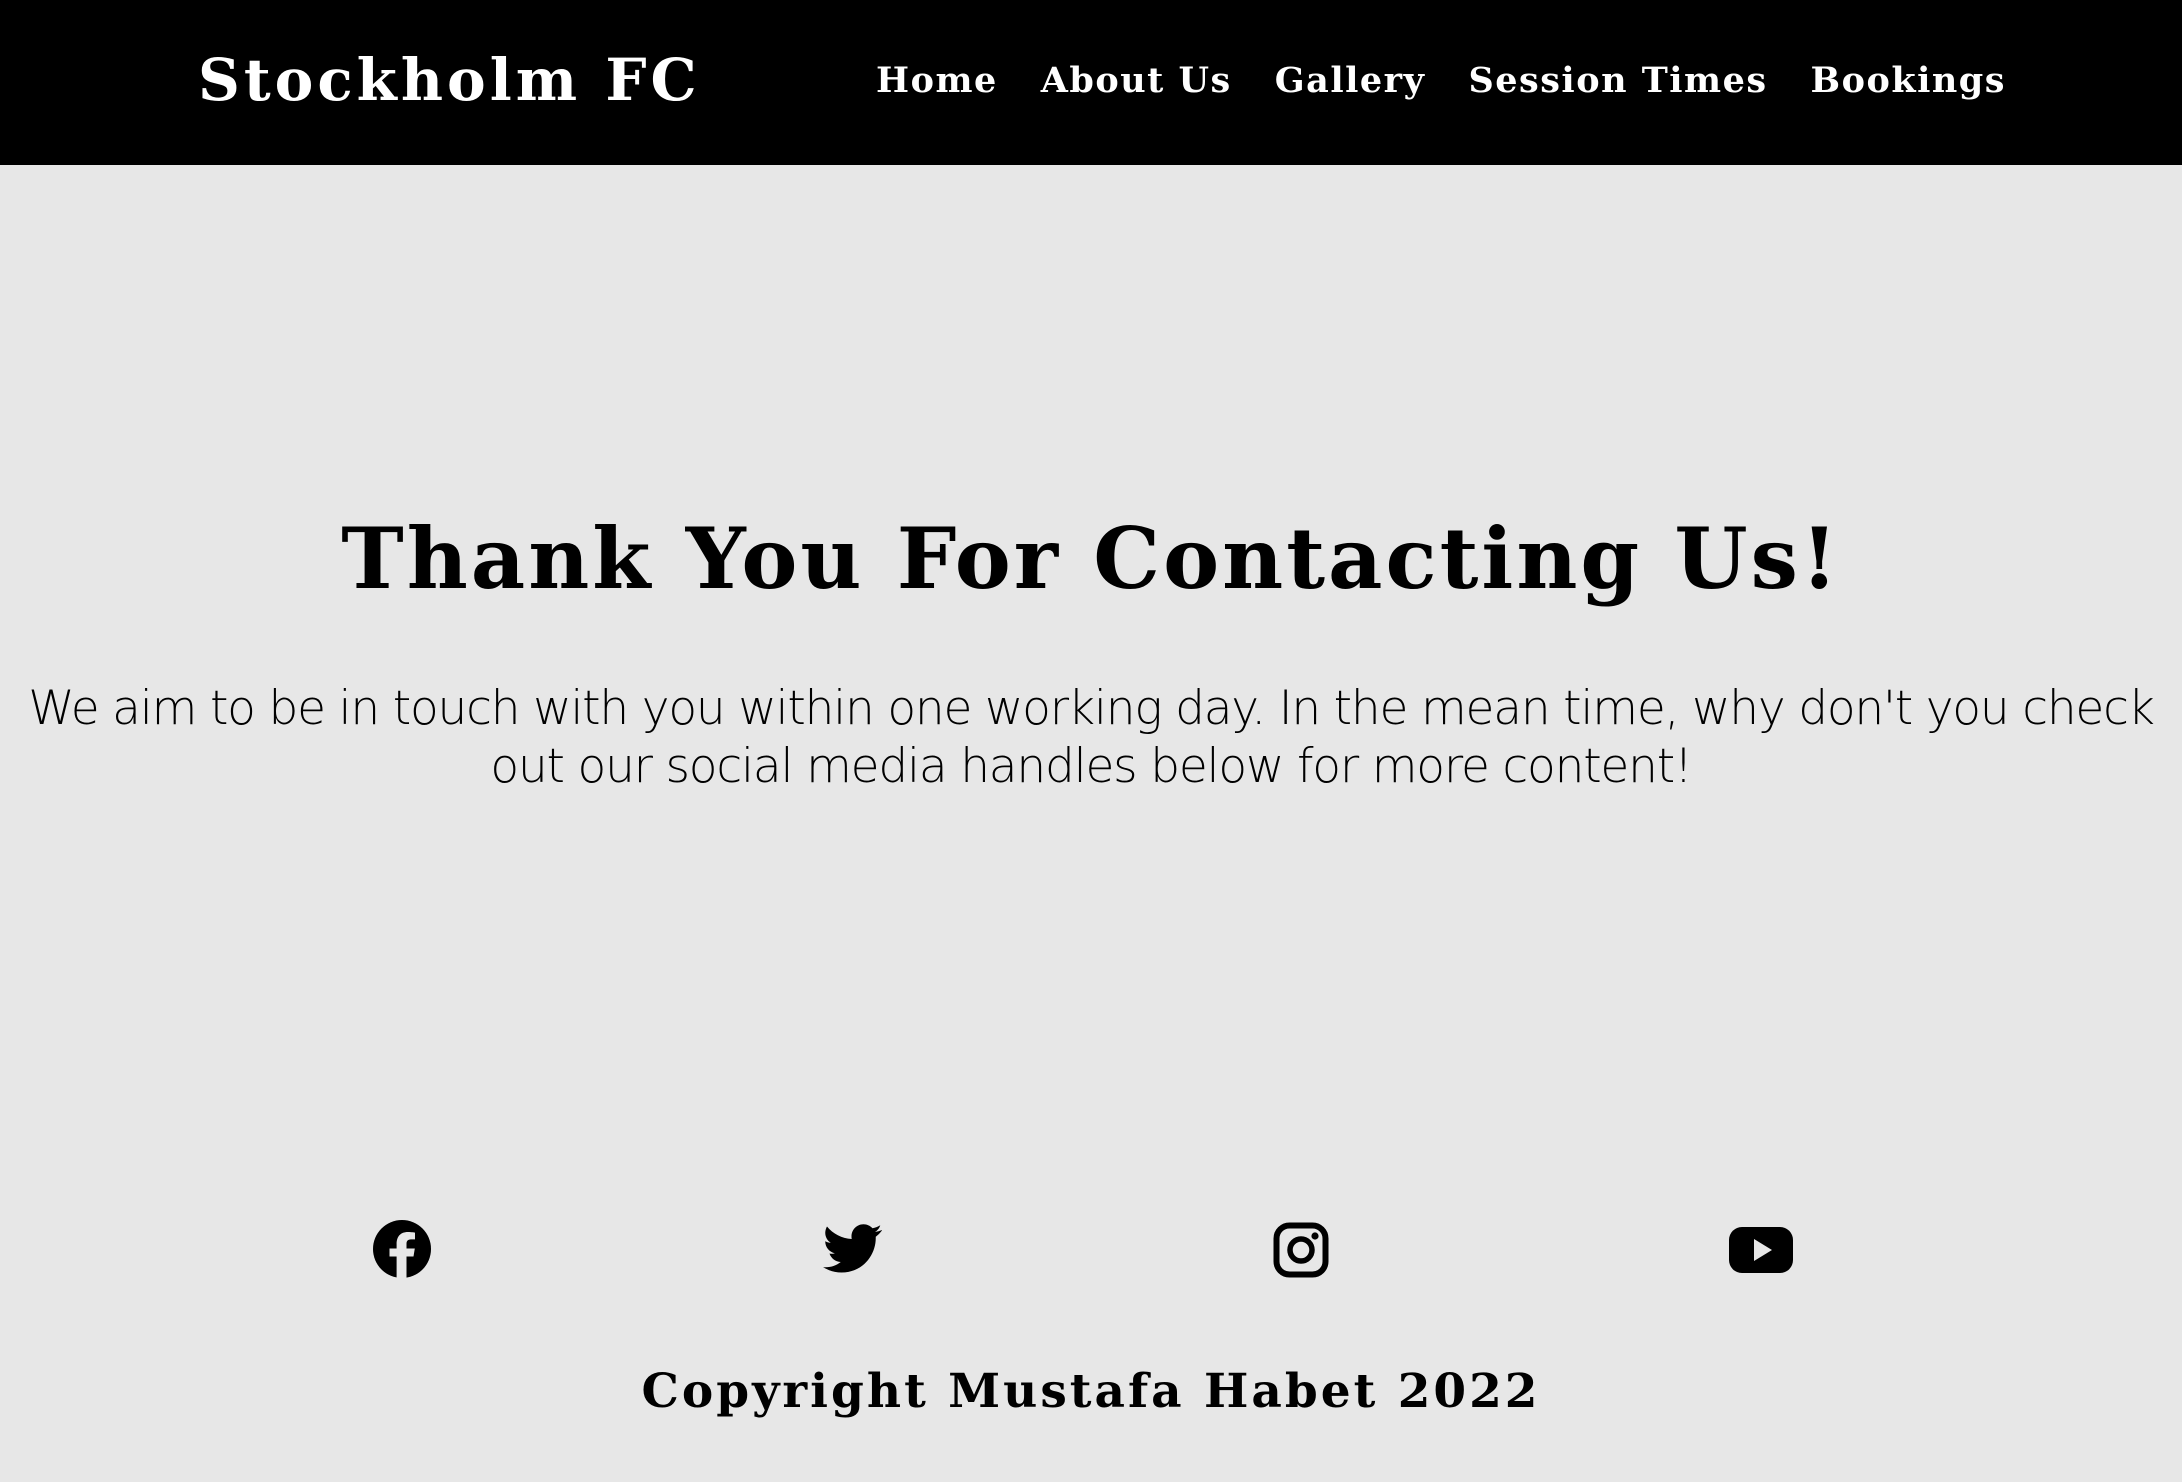 Image resolution: width=2182 pixels, height=1482 pixels. Describe the element at coordinates (1091, 1391) in the screenshot. I see `copyright-text: Copyright Mustafa Habet 2022` at that location.